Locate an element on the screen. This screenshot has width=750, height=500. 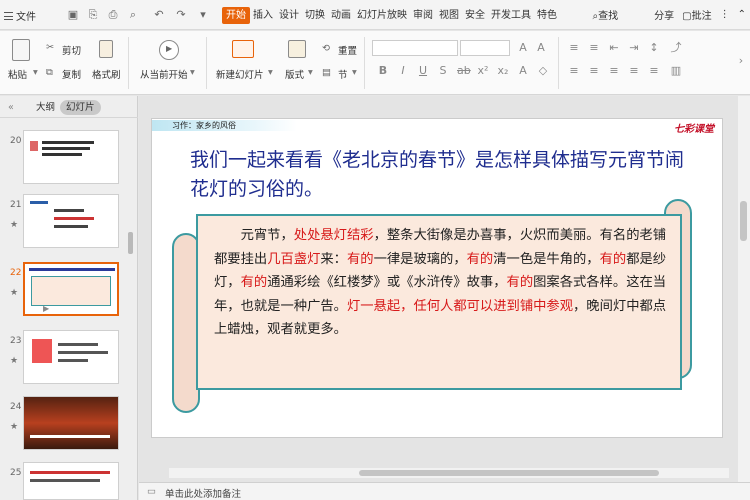
slide-thumbnail-selected: ▶ is located at coordinates (71, 289).